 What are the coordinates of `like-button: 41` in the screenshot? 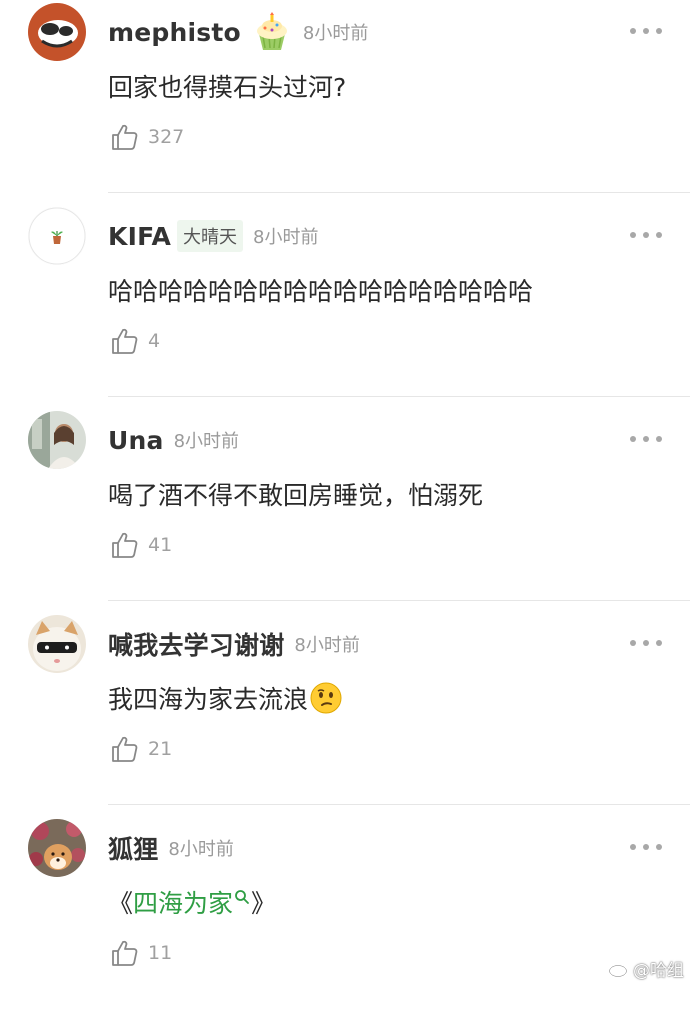 It's located at (141, 545).